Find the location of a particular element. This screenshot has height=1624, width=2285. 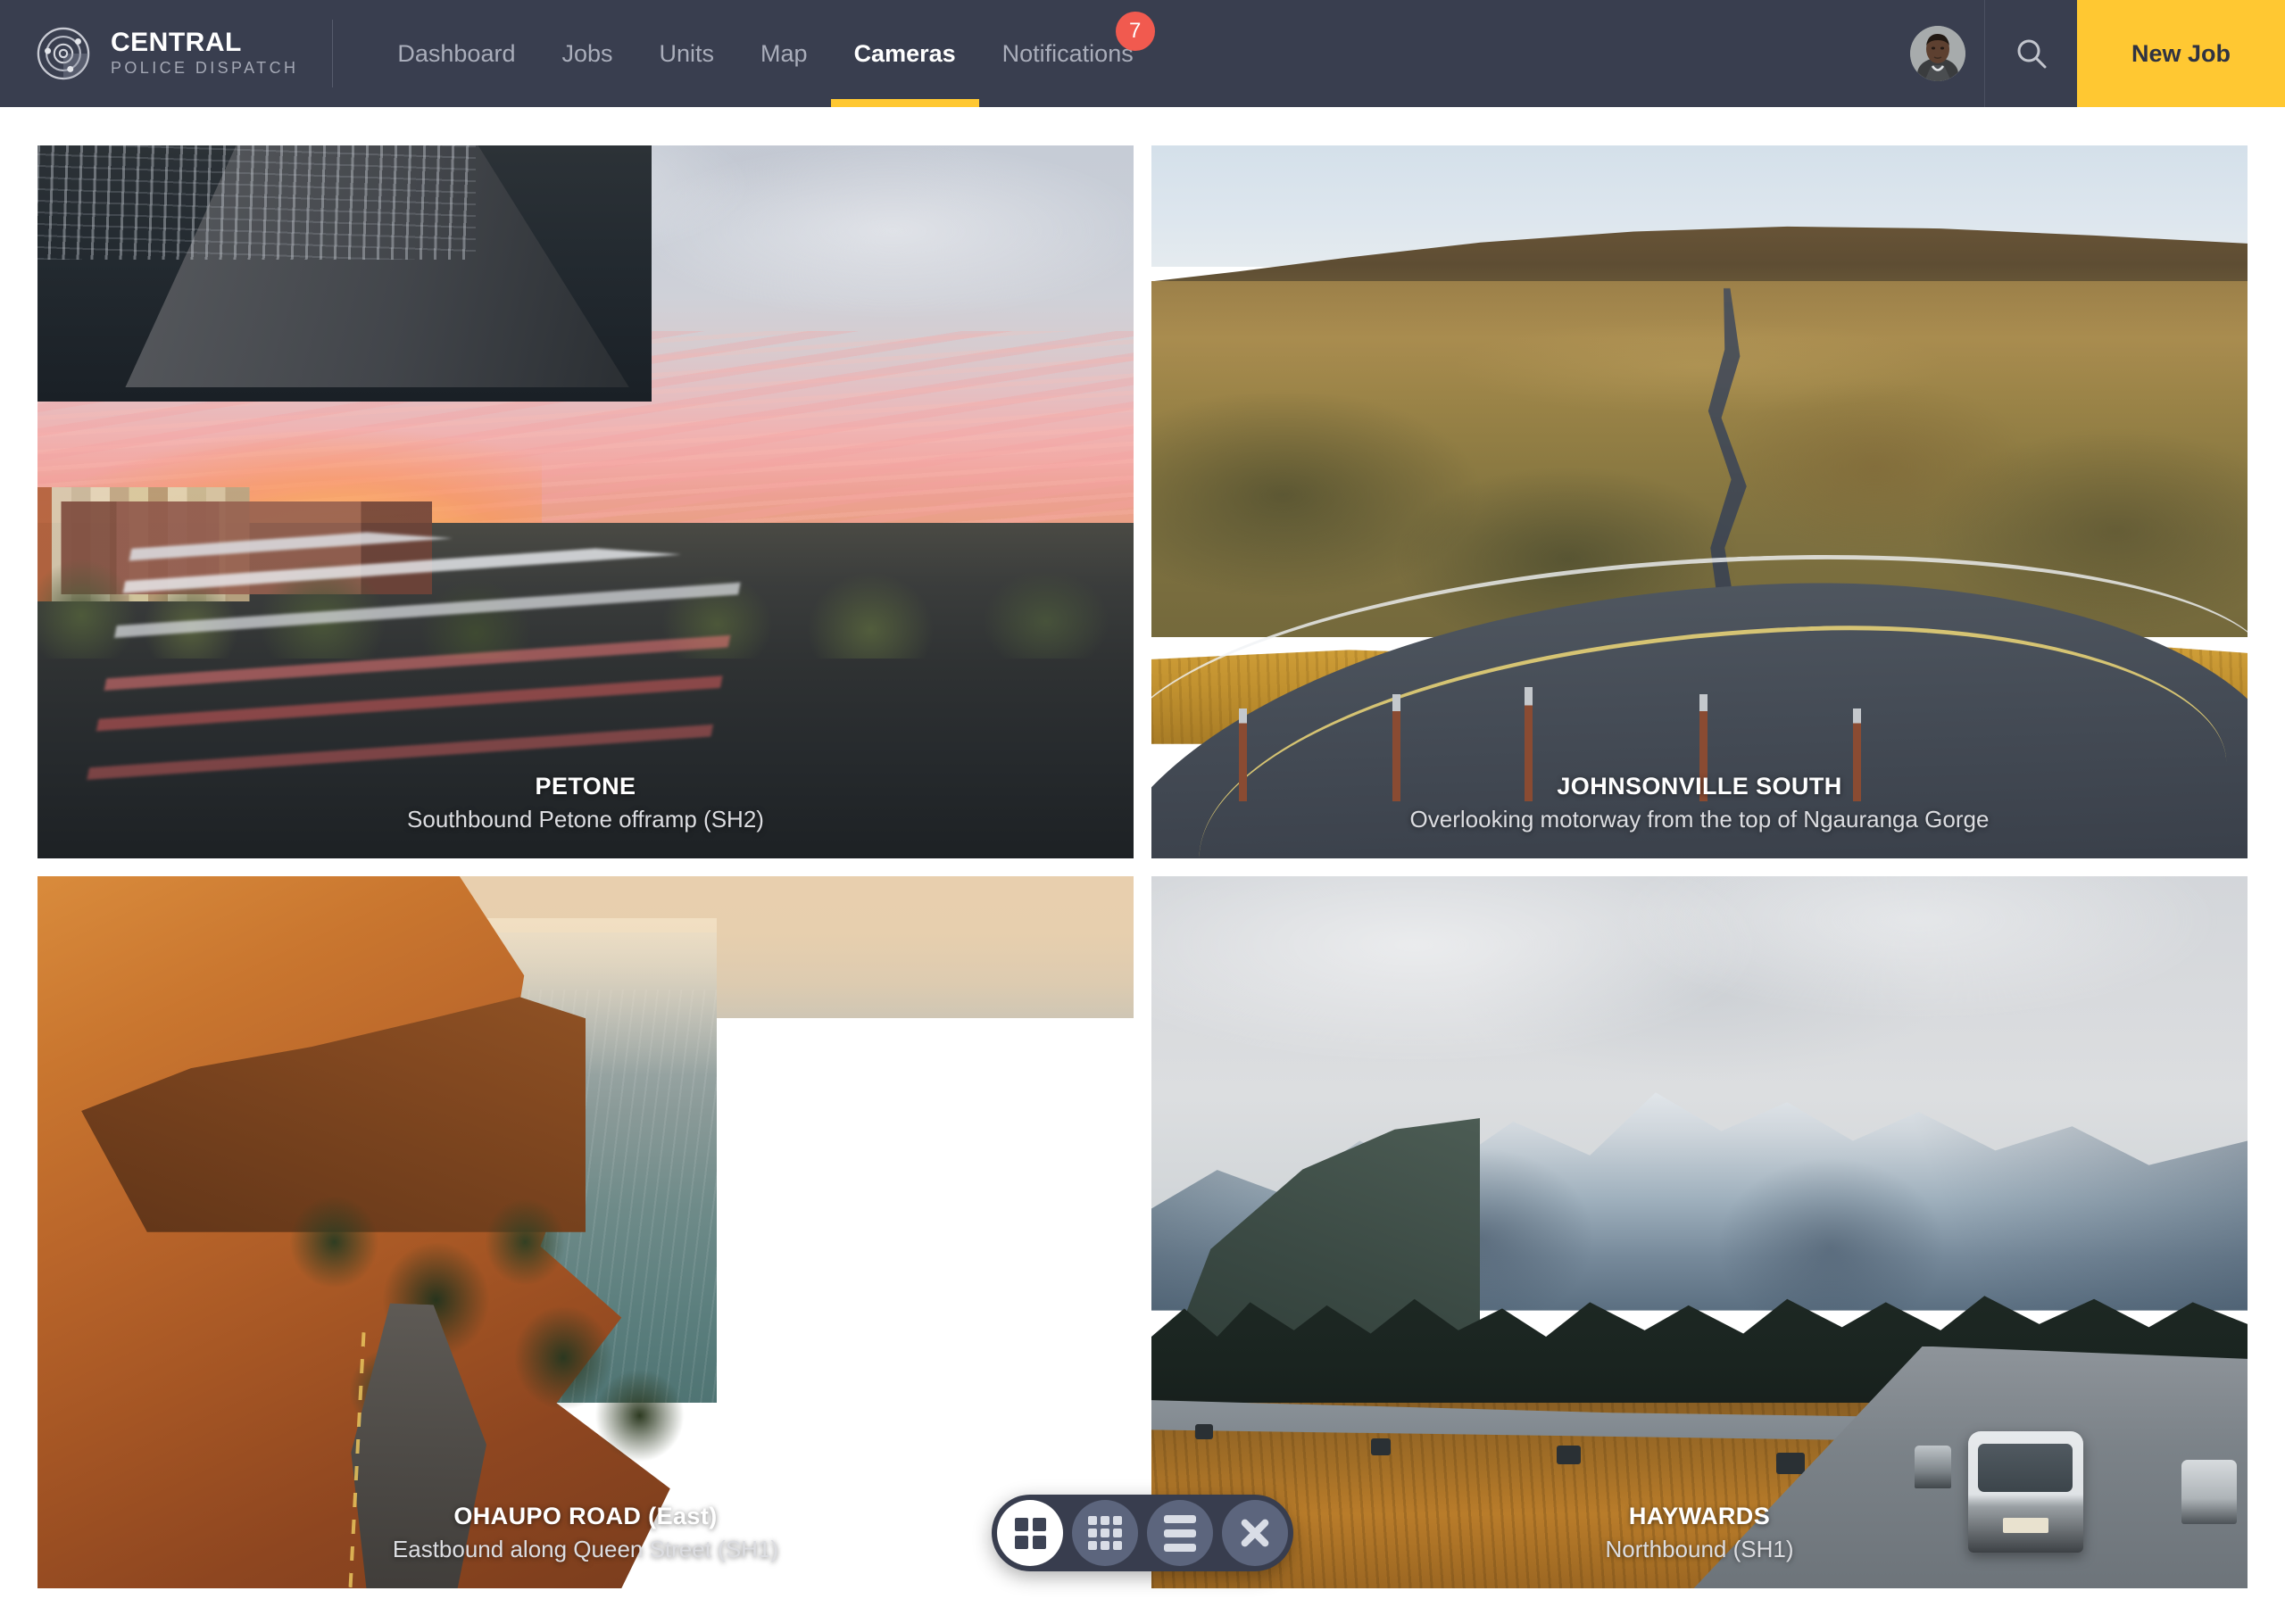

avatar-button is located at coordinates (1937, 53).